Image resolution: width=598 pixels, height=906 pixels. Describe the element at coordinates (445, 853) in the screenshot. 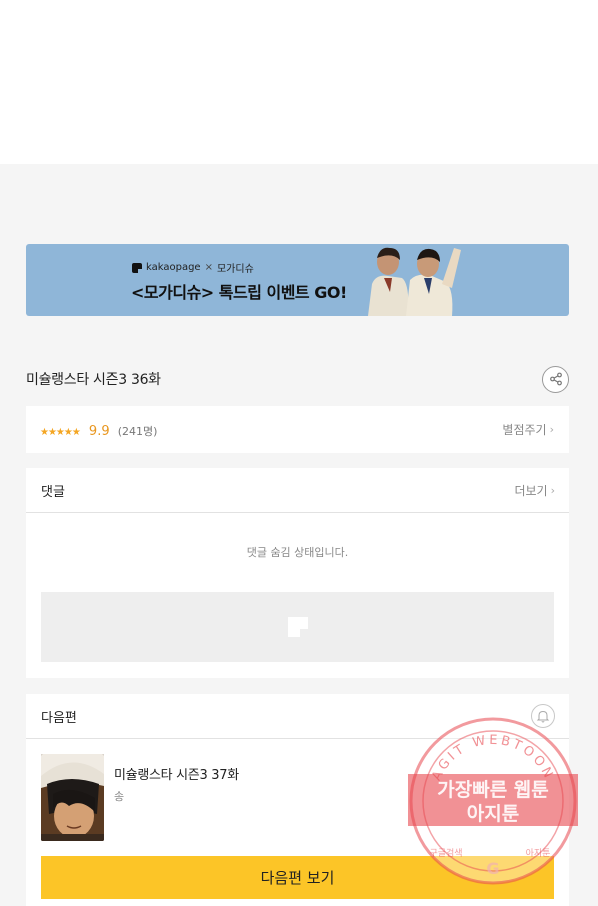

I see `watermark-bottom-left: 구글검색` at that location.